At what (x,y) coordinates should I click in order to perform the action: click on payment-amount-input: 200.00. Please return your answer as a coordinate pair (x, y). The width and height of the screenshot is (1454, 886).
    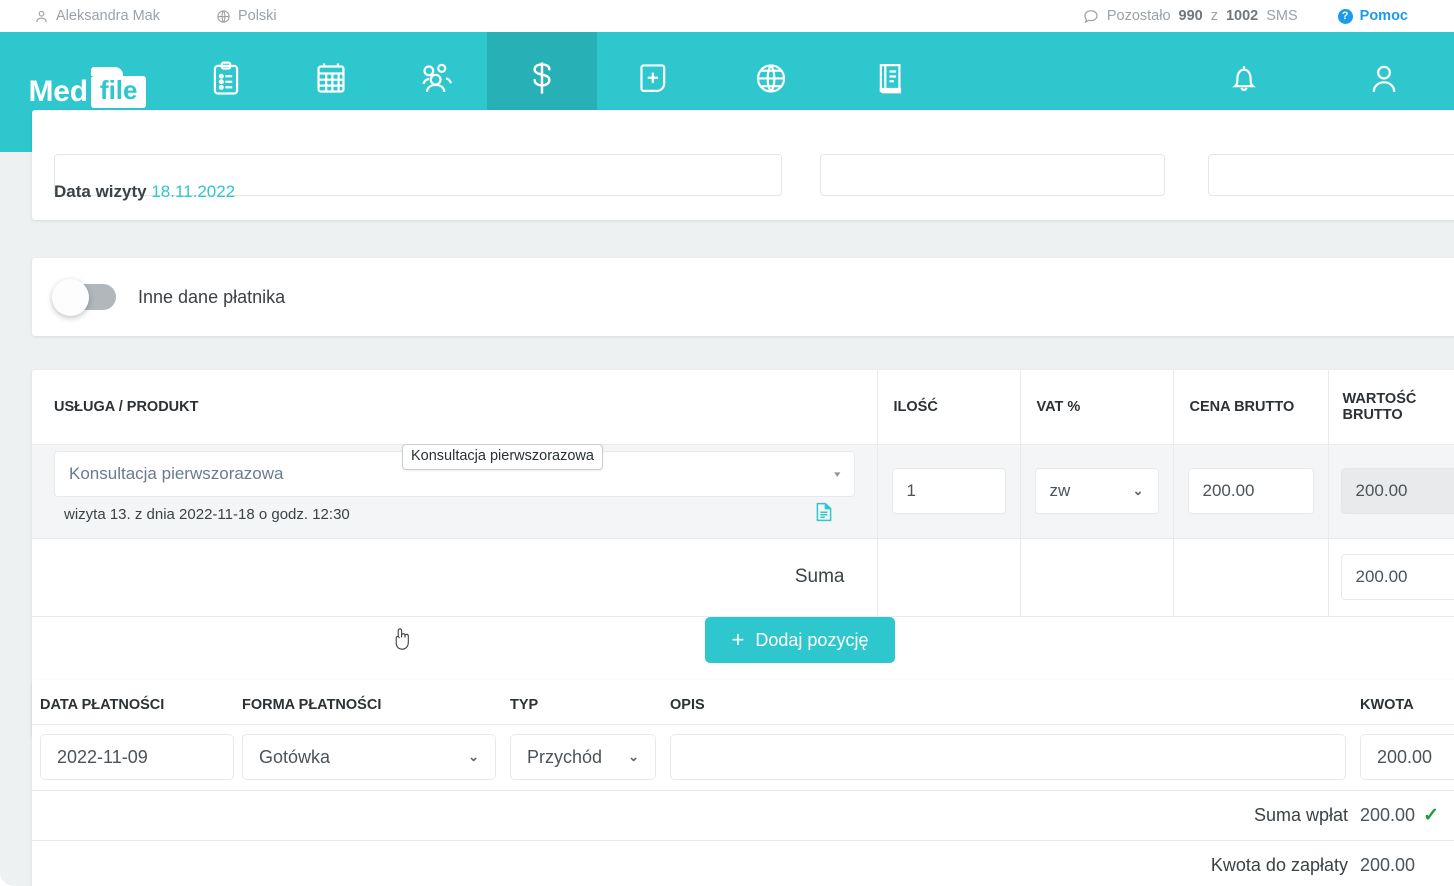
    Looking at the image, I should click on (1407, 757).